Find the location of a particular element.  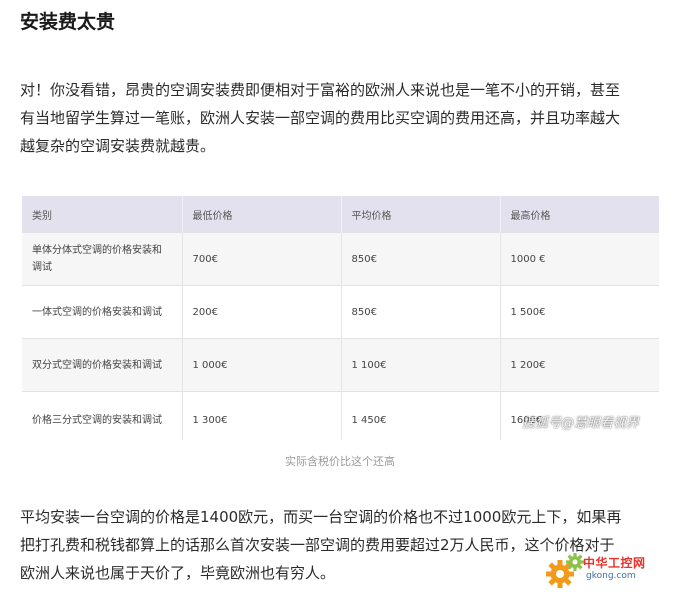

cell-category: 双分式空调的价格安装和调试 is located at coordinates (102, 365).